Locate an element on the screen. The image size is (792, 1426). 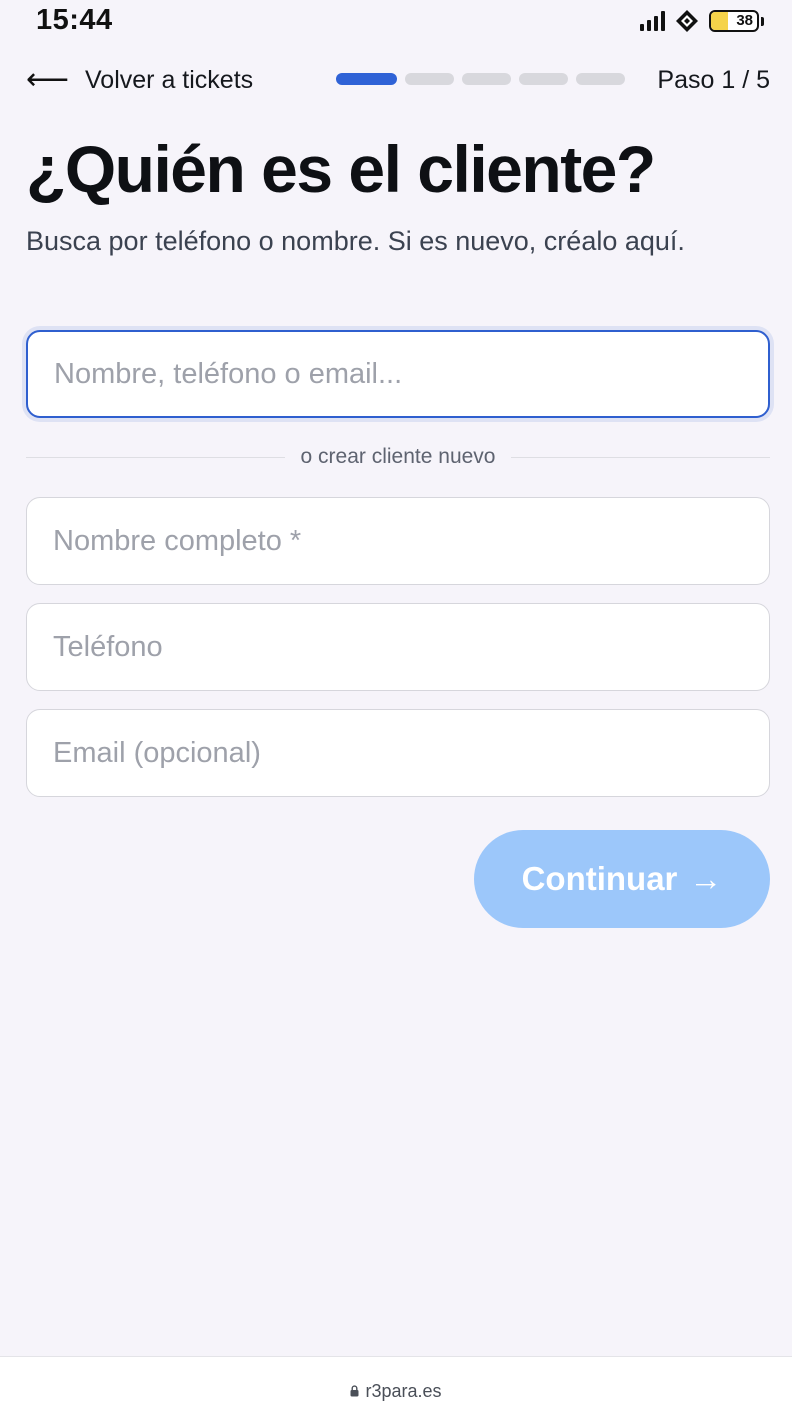
signal-icon is located at coordinates (652, 21).